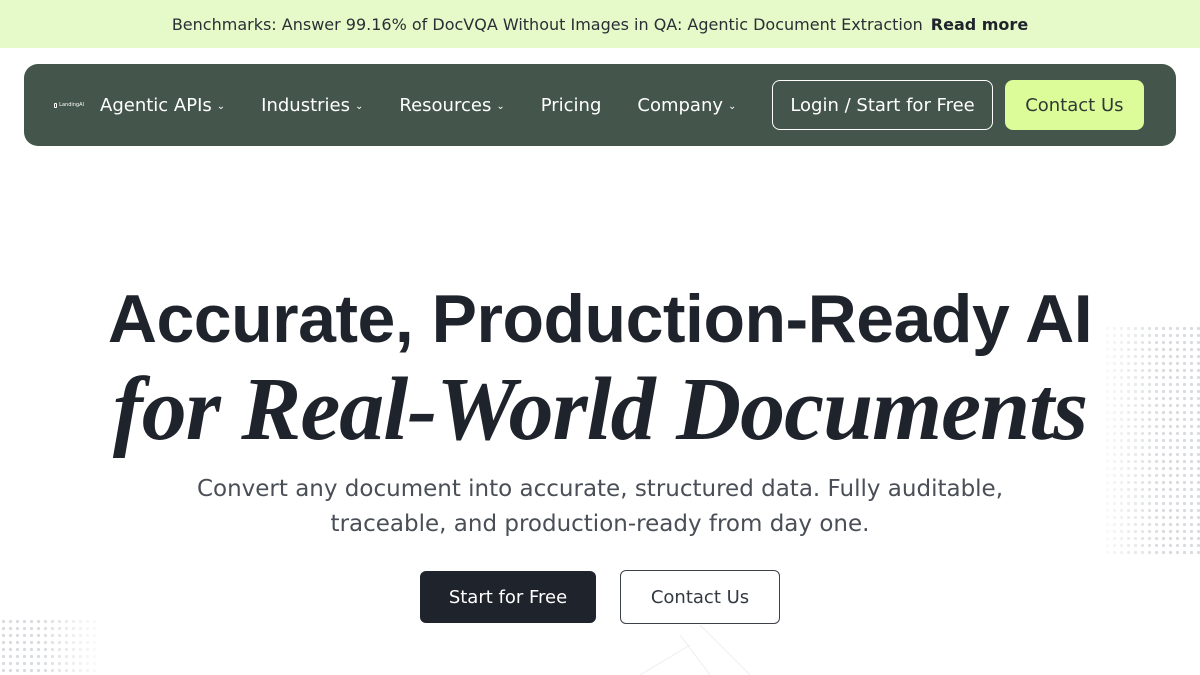 This screenshot has height=675, width=1200. Describe the element at coordinates (680, 105) in the screenshot. I see `nav-item-label: Company` at that location.